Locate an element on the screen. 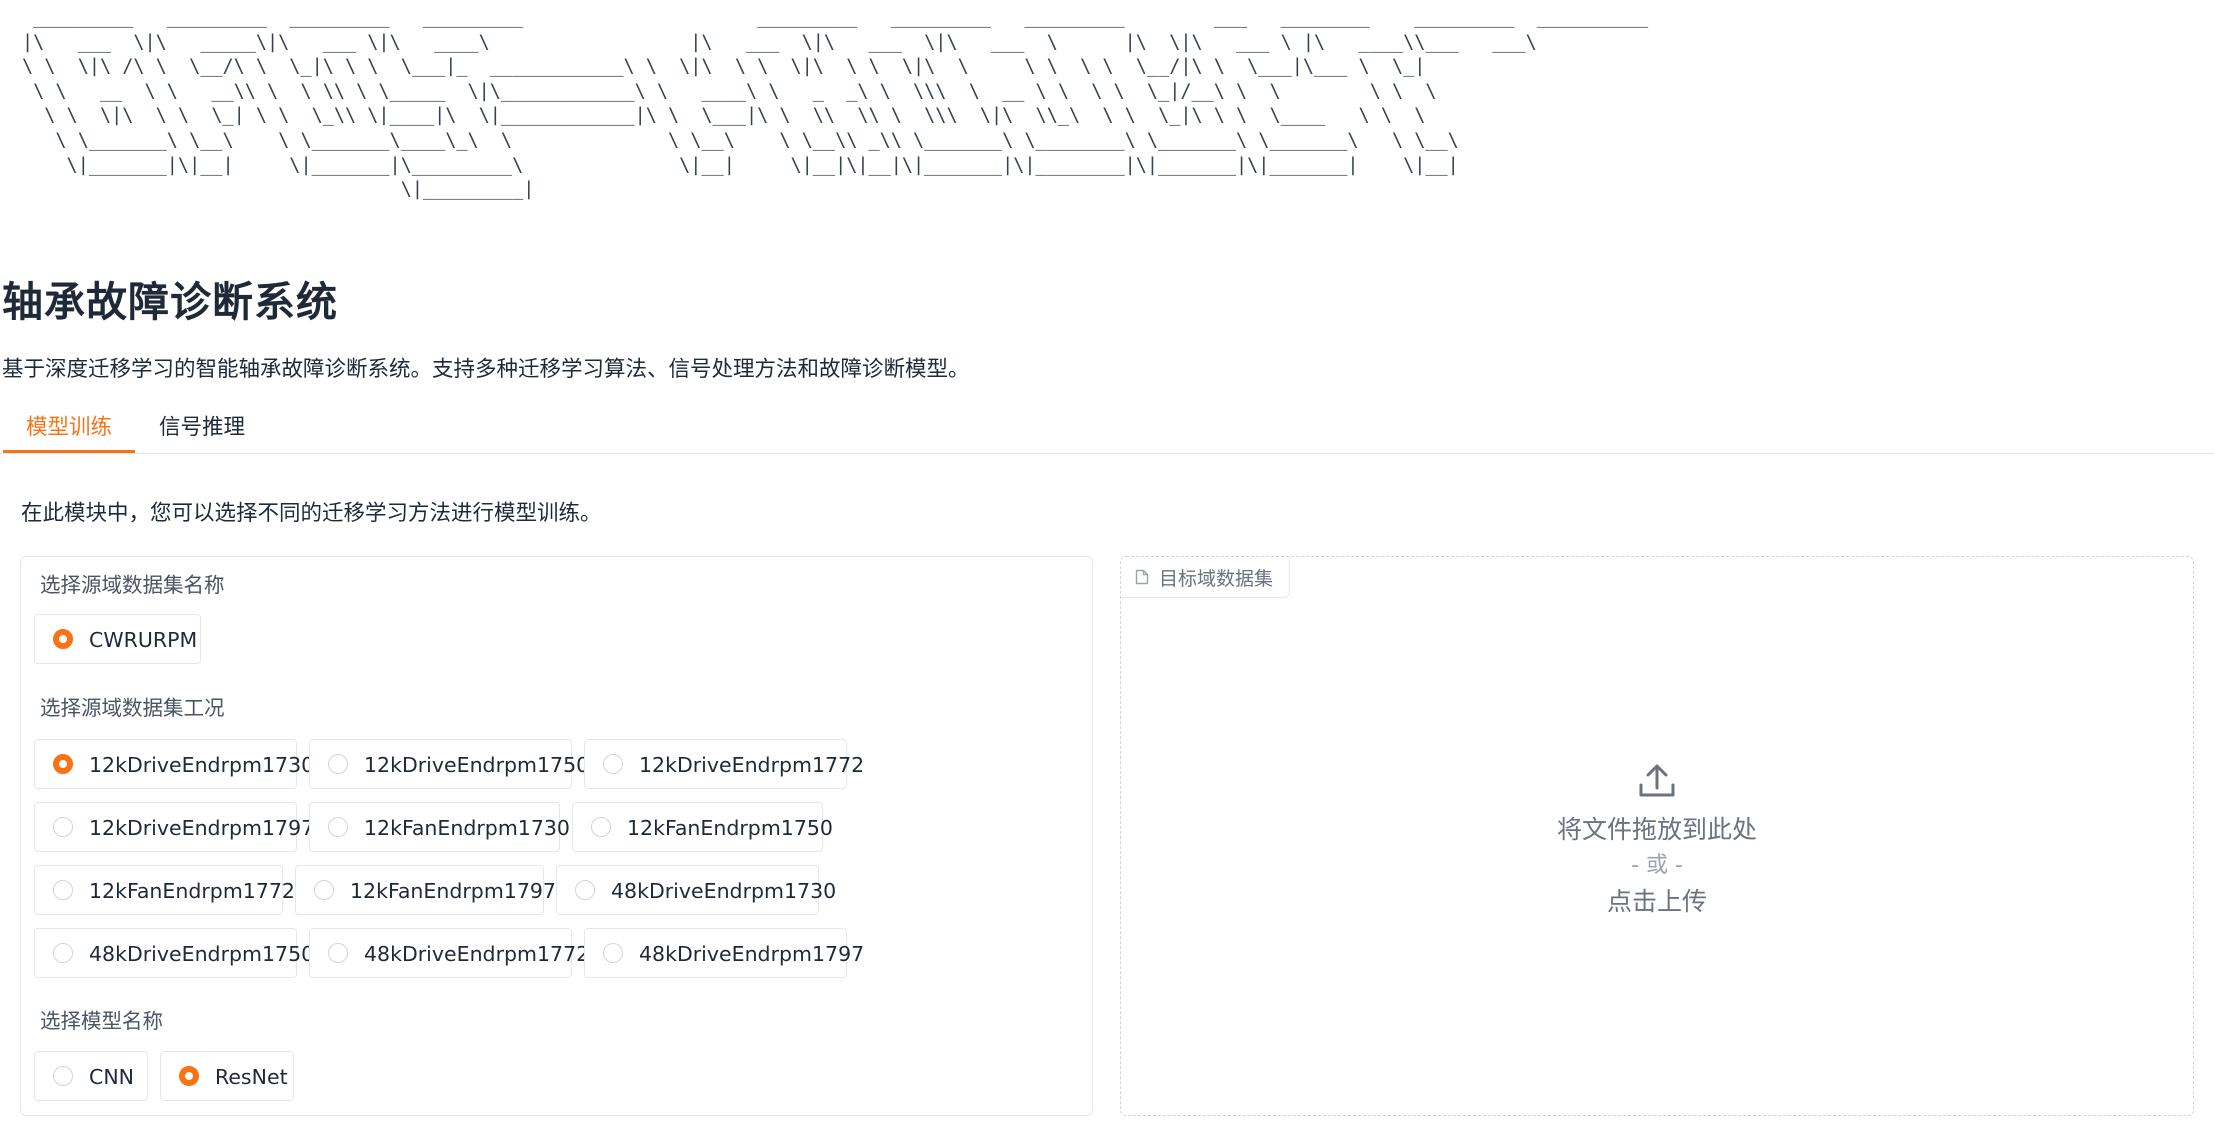  radio-condition-12kfanendrpm1797: 12kFanEndrpm1797 is located at coordinates (425, 890).